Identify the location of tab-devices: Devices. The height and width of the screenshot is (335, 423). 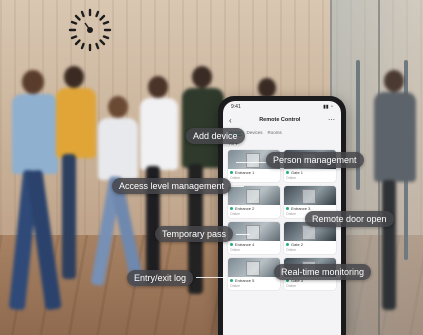
(255, 133).